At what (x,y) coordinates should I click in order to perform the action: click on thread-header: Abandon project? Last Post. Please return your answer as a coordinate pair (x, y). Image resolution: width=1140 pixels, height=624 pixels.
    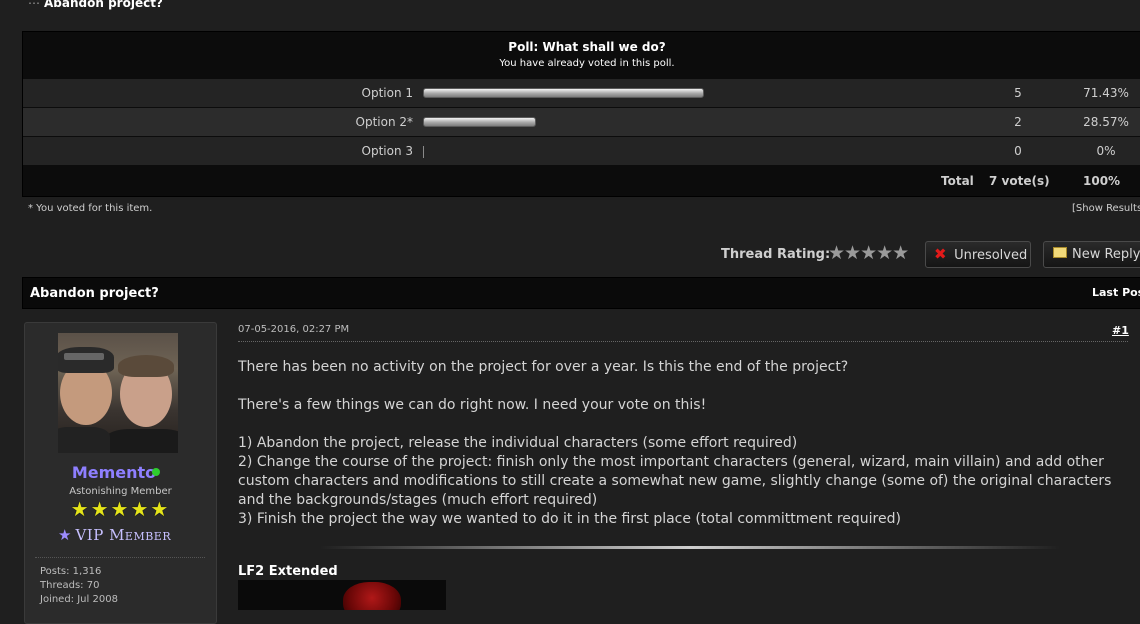
    Looking at the image, I should click on (581, 293).